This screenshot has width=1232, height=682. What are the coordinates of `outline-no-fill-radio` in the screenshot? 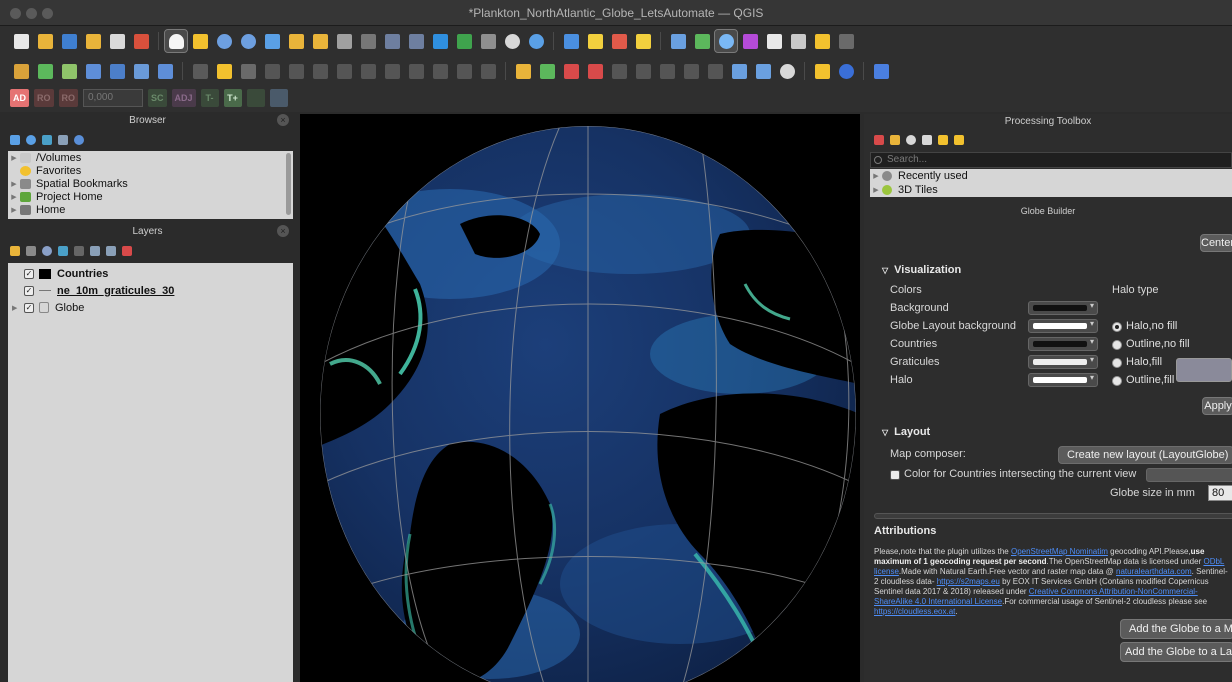 It's located at (1117, 345).